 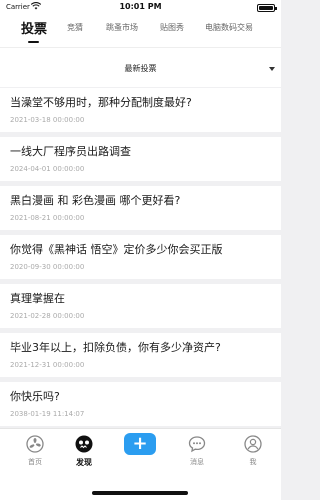 What do you see at coordinates (84, 444) in the screenshot?
I see `discover-icon` at bounding box center [84, 444].